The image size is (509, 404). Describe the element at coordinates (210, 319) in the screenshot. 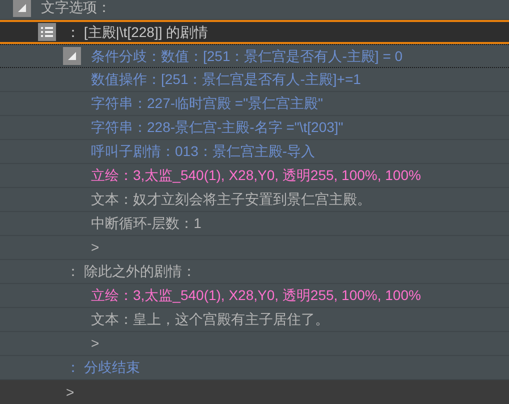

I see `command-text: 文本：皇上，这个宫殿有主子居住了。` at that location.